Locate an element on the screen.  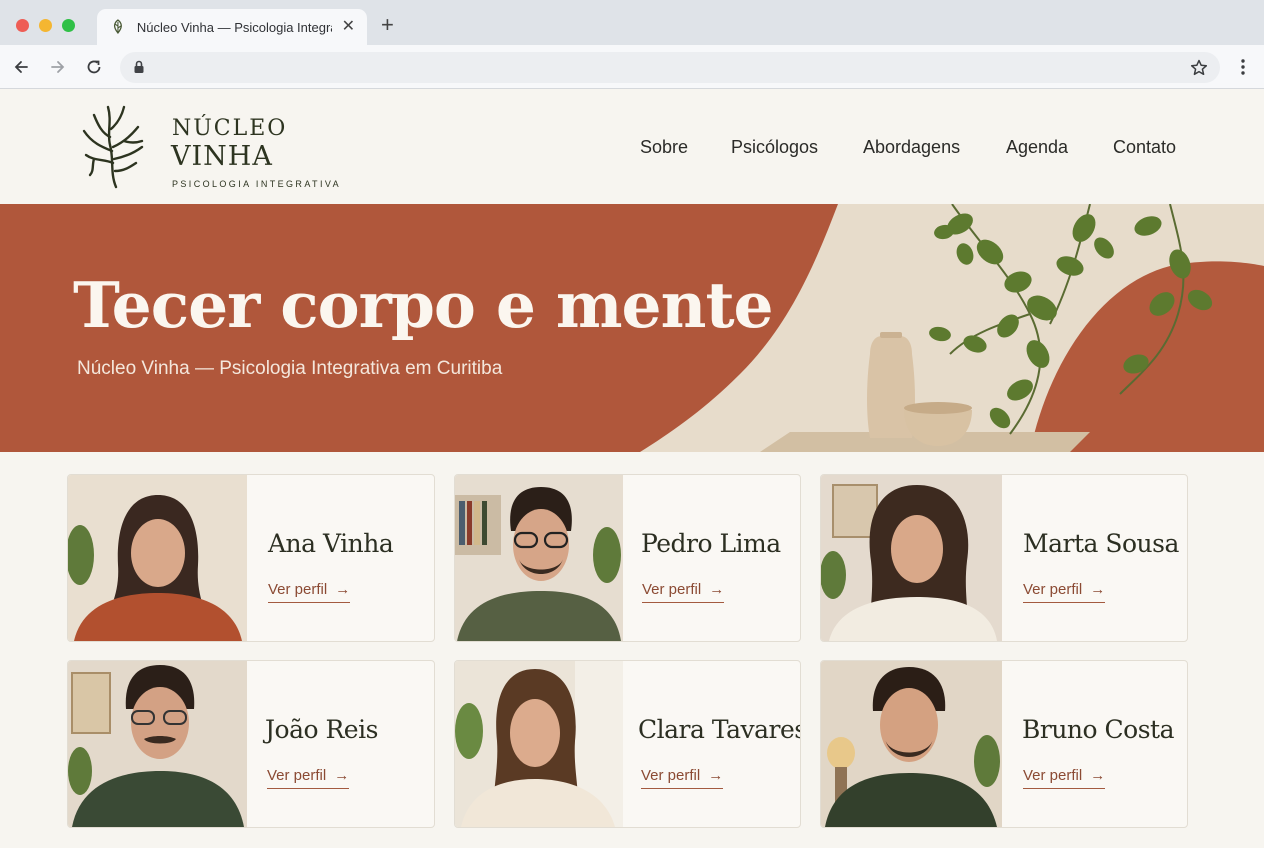
psychologist-name: Ana Vinha is located at coordinates (331, 543).